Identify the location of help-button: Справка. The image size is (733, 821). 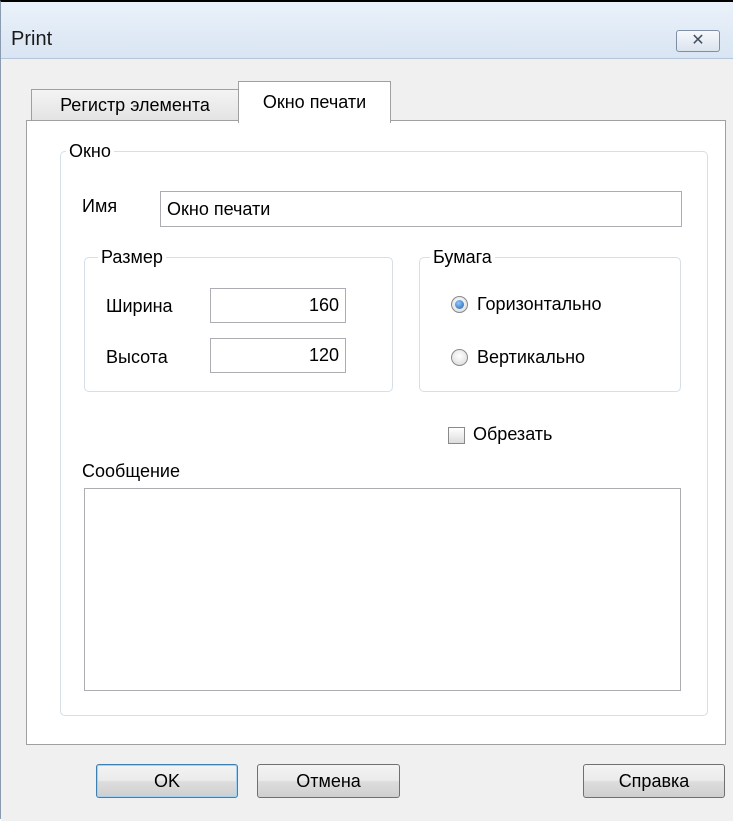
(654, 781).